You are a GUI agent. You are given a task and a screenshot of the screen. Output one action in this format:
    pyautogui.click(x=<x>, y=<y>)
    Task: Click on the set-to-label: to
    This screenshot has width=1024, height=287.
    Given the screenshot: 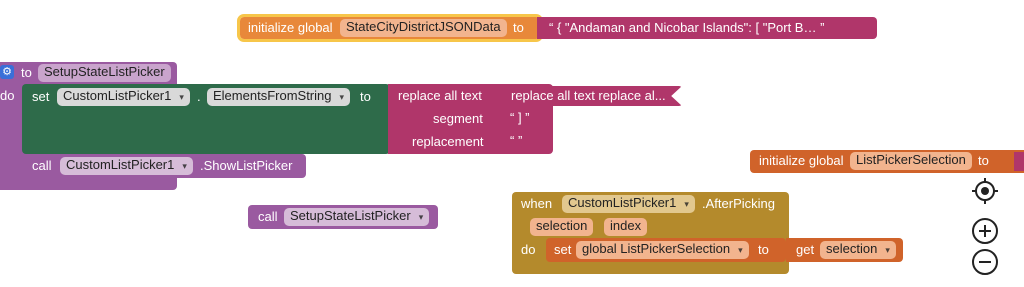 What is the action you would take?
    pyautogui.click(x=365, y=96)
    